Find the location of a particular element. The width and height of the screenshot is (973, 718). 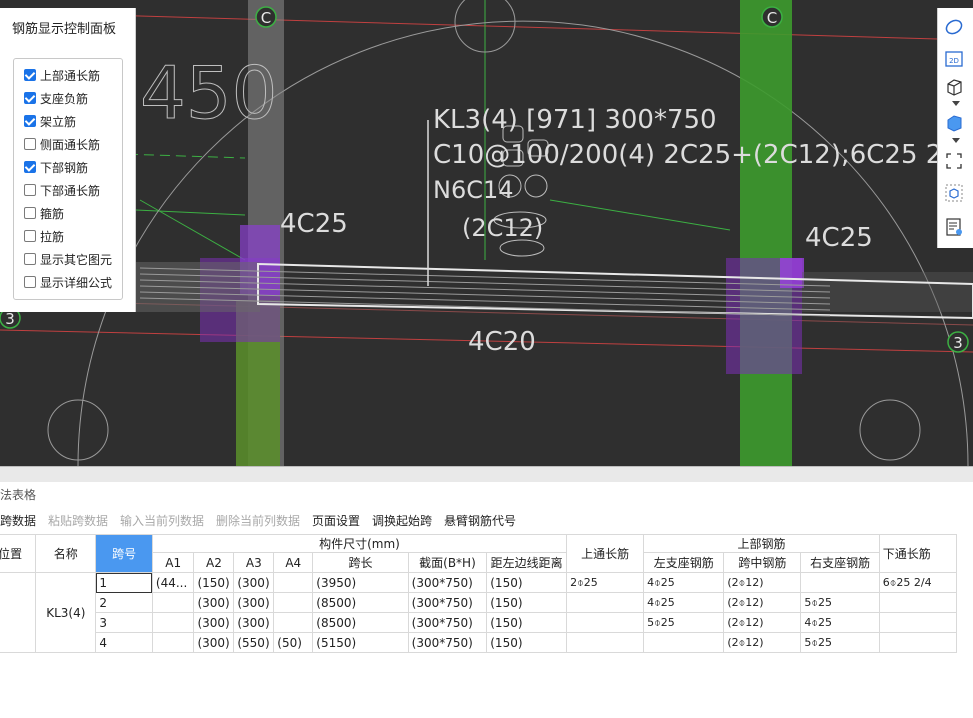

checkbox-row-top-through: 上部通长筋 is located at coordinates (62, 75).